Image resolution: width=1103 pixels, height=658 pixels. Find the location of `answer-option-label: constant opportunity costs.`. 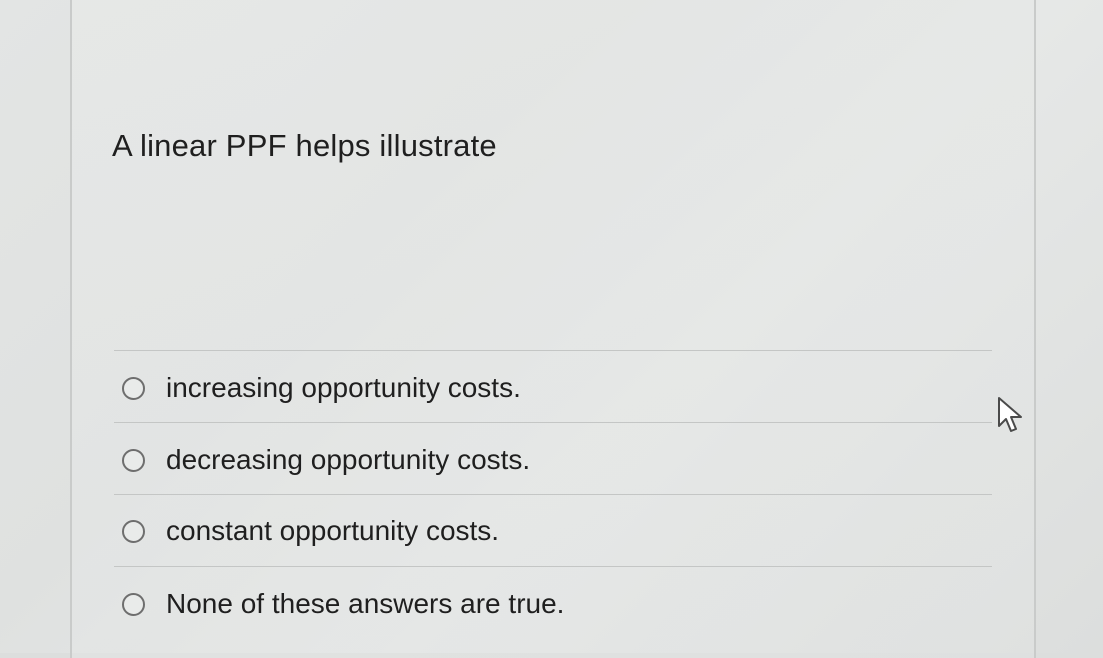

answer-option-label: constant opportunity costs. is located at coordinates (333, 530).